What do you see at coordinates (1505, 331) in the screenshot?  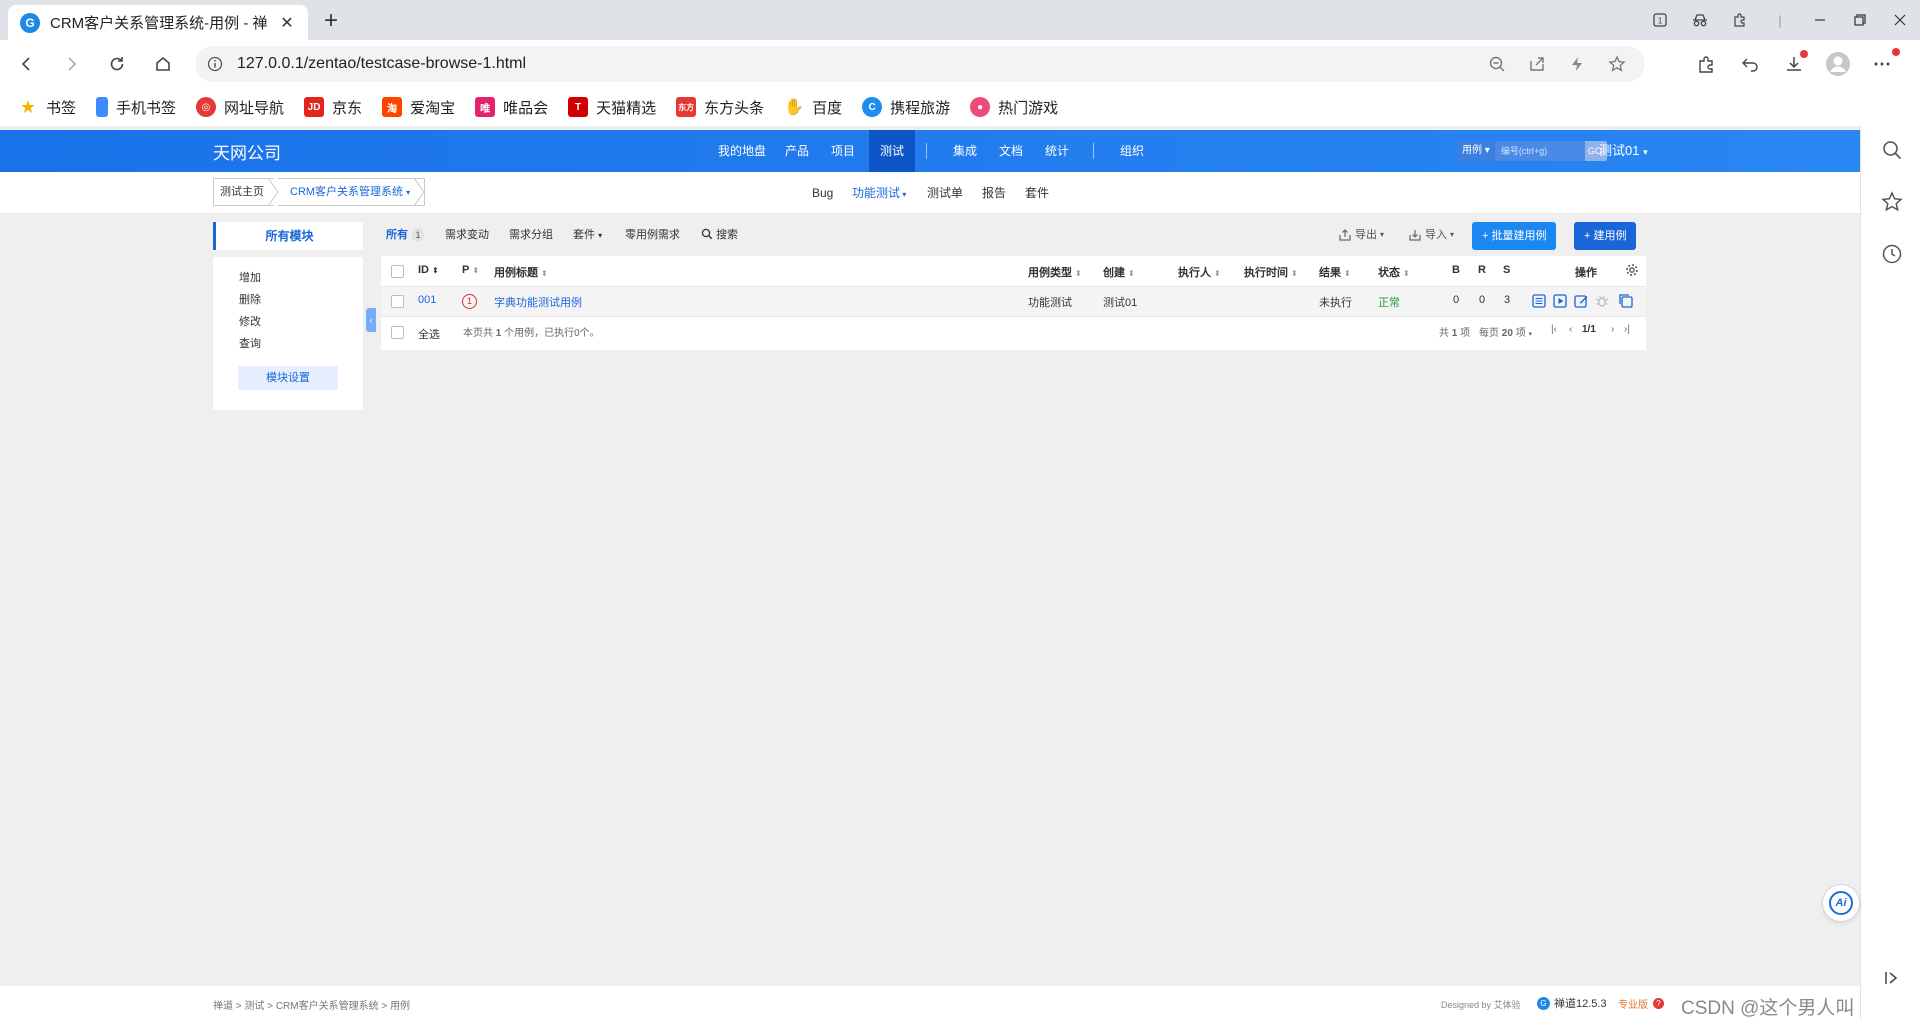 I see `per-page-select: 每页 20 项 ▾` at bounding box center [1505, 331].